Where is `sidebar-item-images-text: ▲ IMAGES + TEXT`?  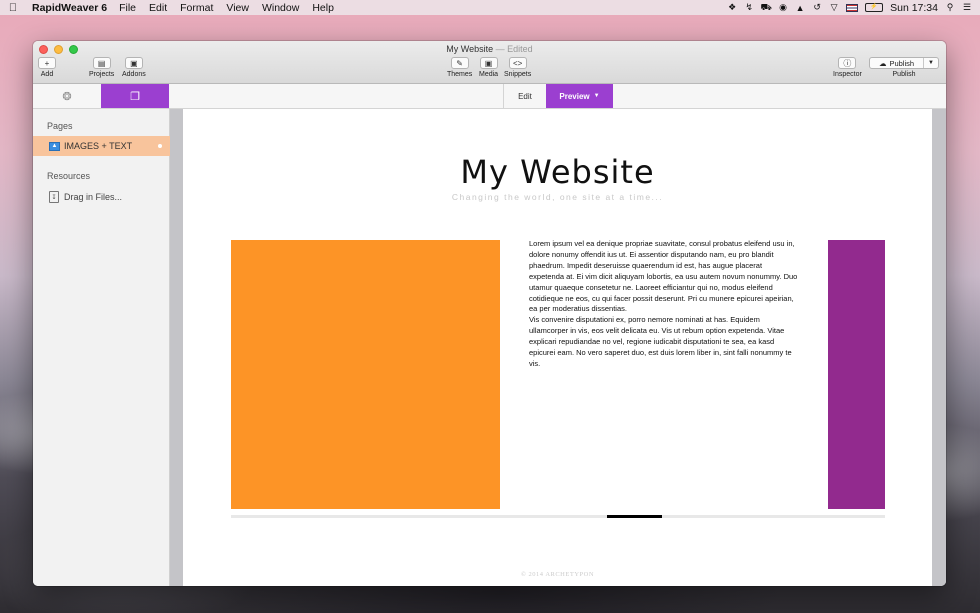 sidebar-item-images-text: ▲ IMAGES + TEXT is located at coordinates (101, 146).